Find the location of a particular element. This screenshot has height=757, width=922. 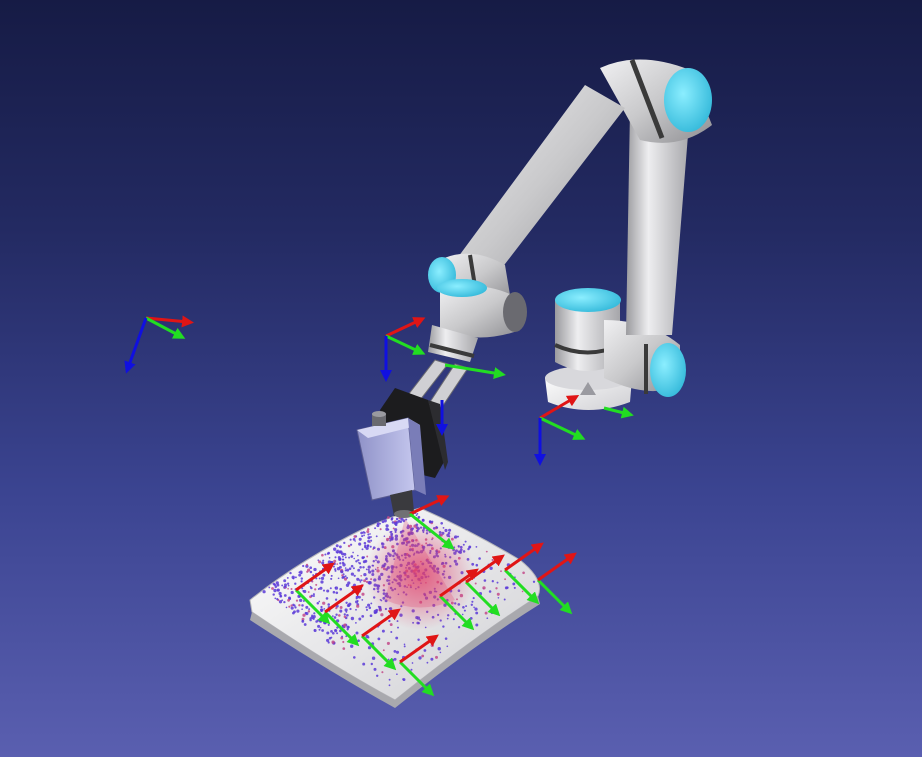

path-frame is located at coordinates (556, 583).